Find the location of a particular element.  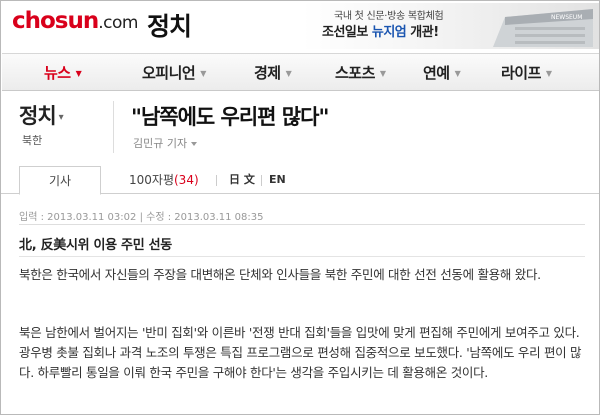

comments-count: (34) is located at coordinates (186, 180).